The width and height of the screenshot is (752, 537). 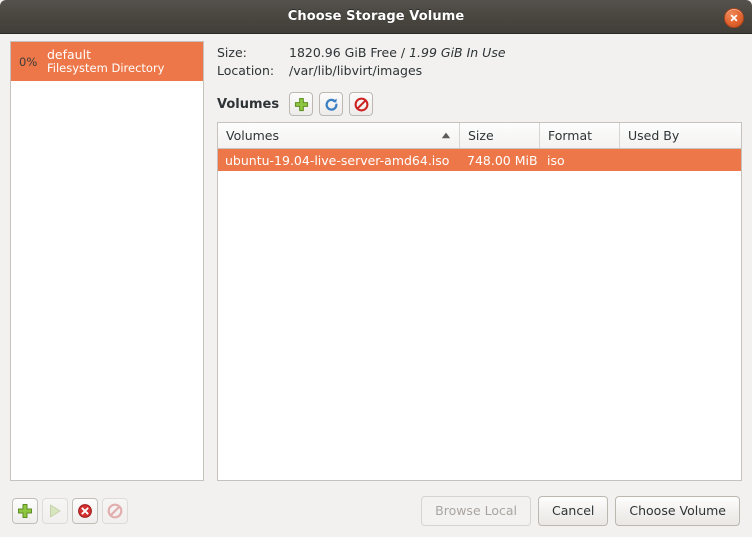 What do you see at coordinates (246, 70) in the screenshot?
I see `location-label: Location:` at bounding box center [246, 70].